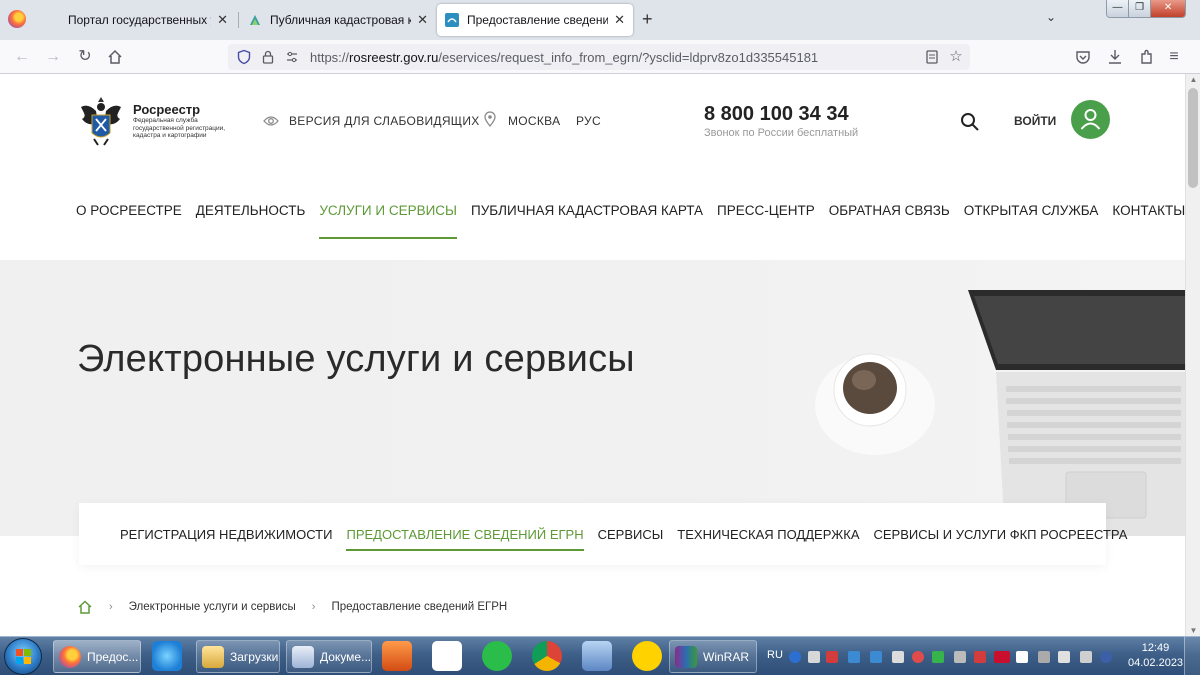 The height and width of the screenshot is (676, 1200). What do you see at coordinates (85, 57) in the screenshot?
I see `reload-icon: ↻` at bounding box center [85, 57].